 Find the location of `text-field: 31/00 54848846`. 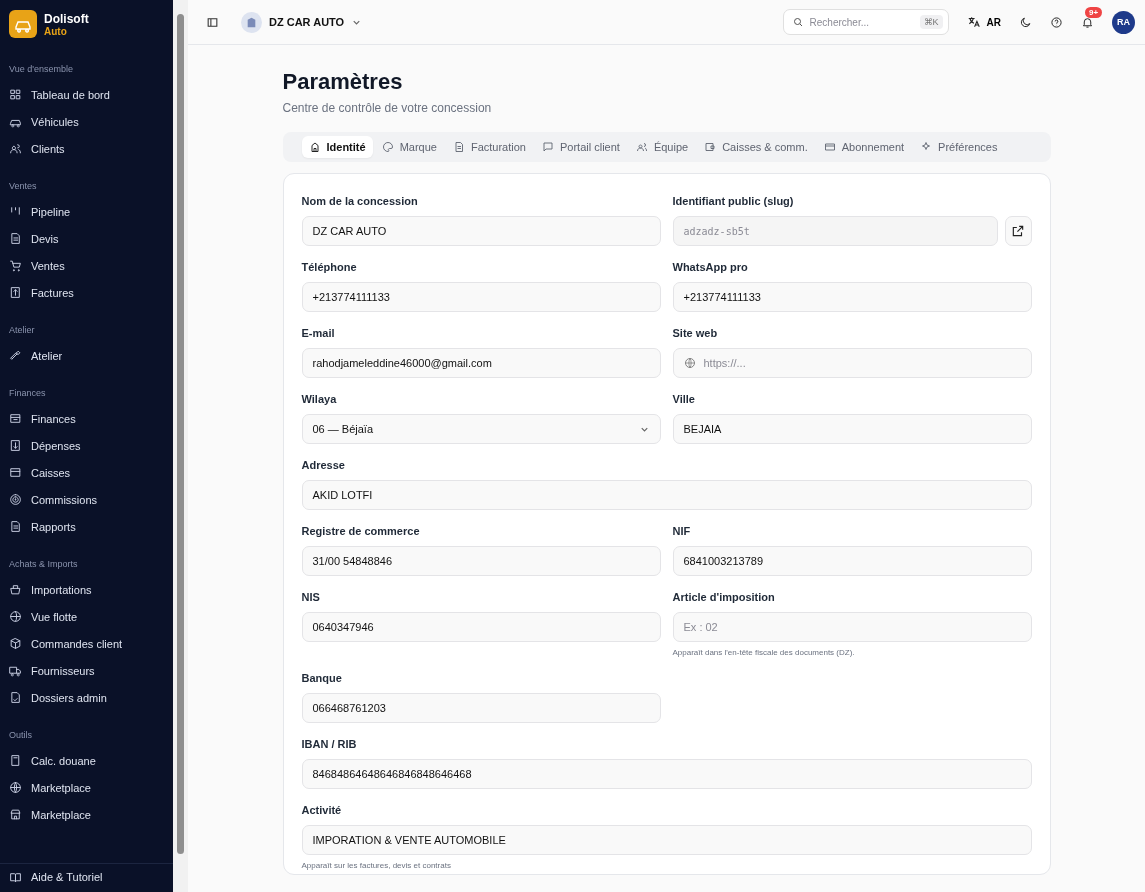

text-field: 31/00 54848846 is located at coordinates (481, 561).